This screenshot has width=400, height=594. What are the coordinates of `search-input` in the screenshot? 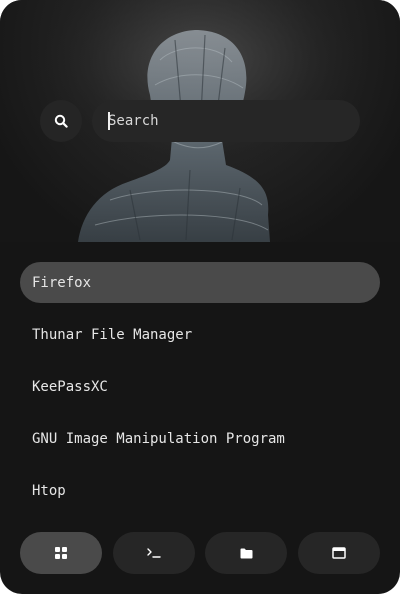 It's located at (223, 121).